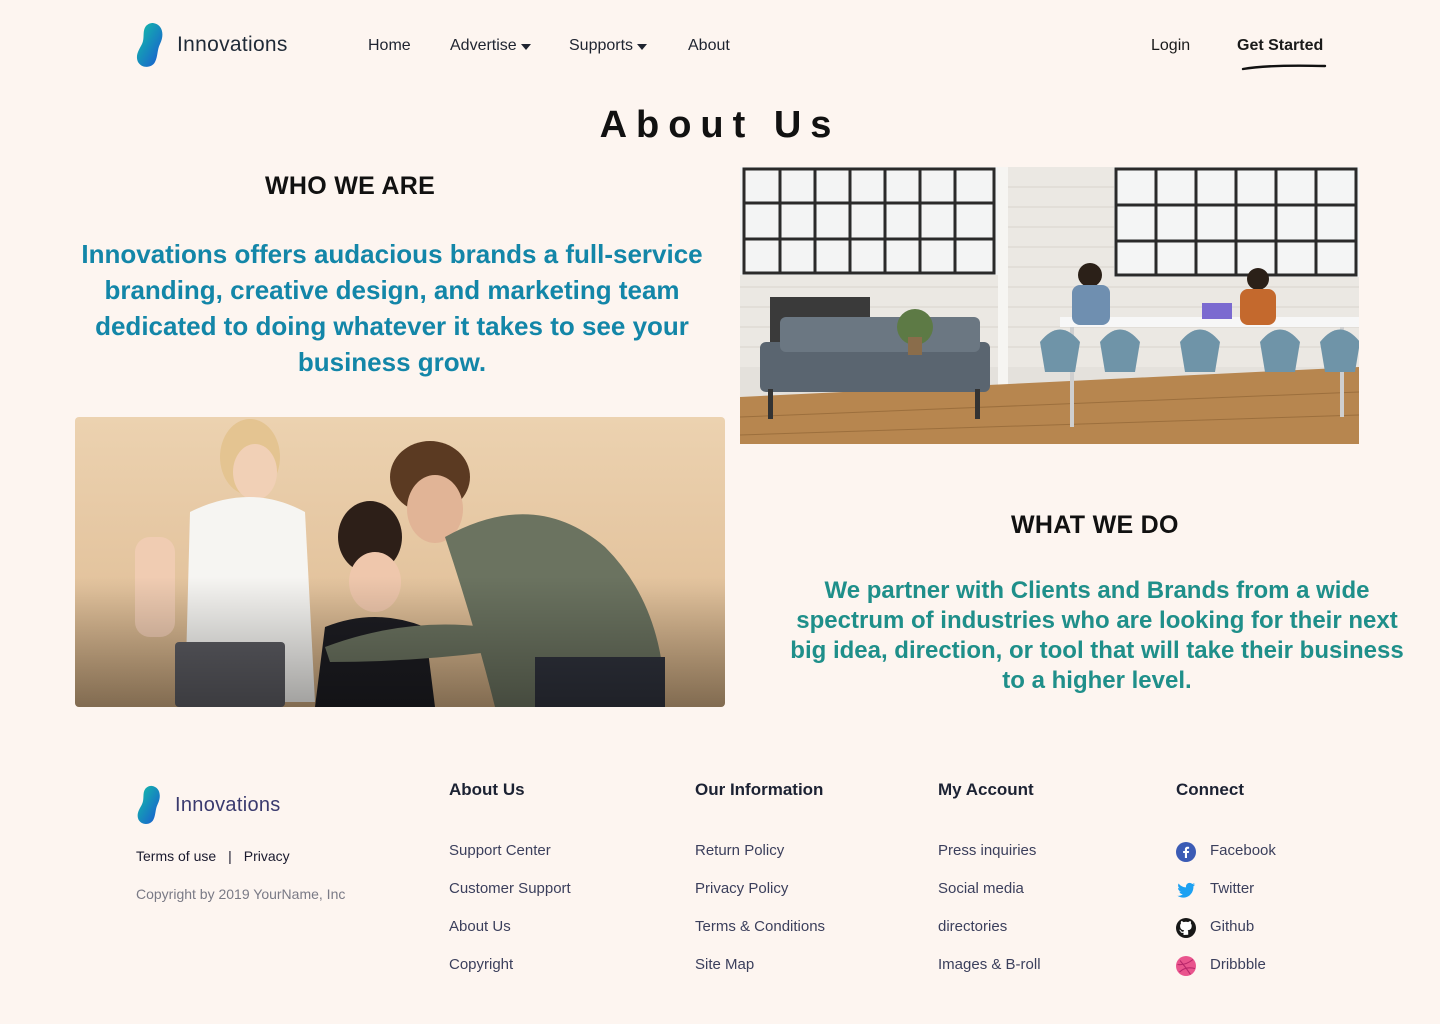  I want to click on dribbble-icon, so click(1186, 966).